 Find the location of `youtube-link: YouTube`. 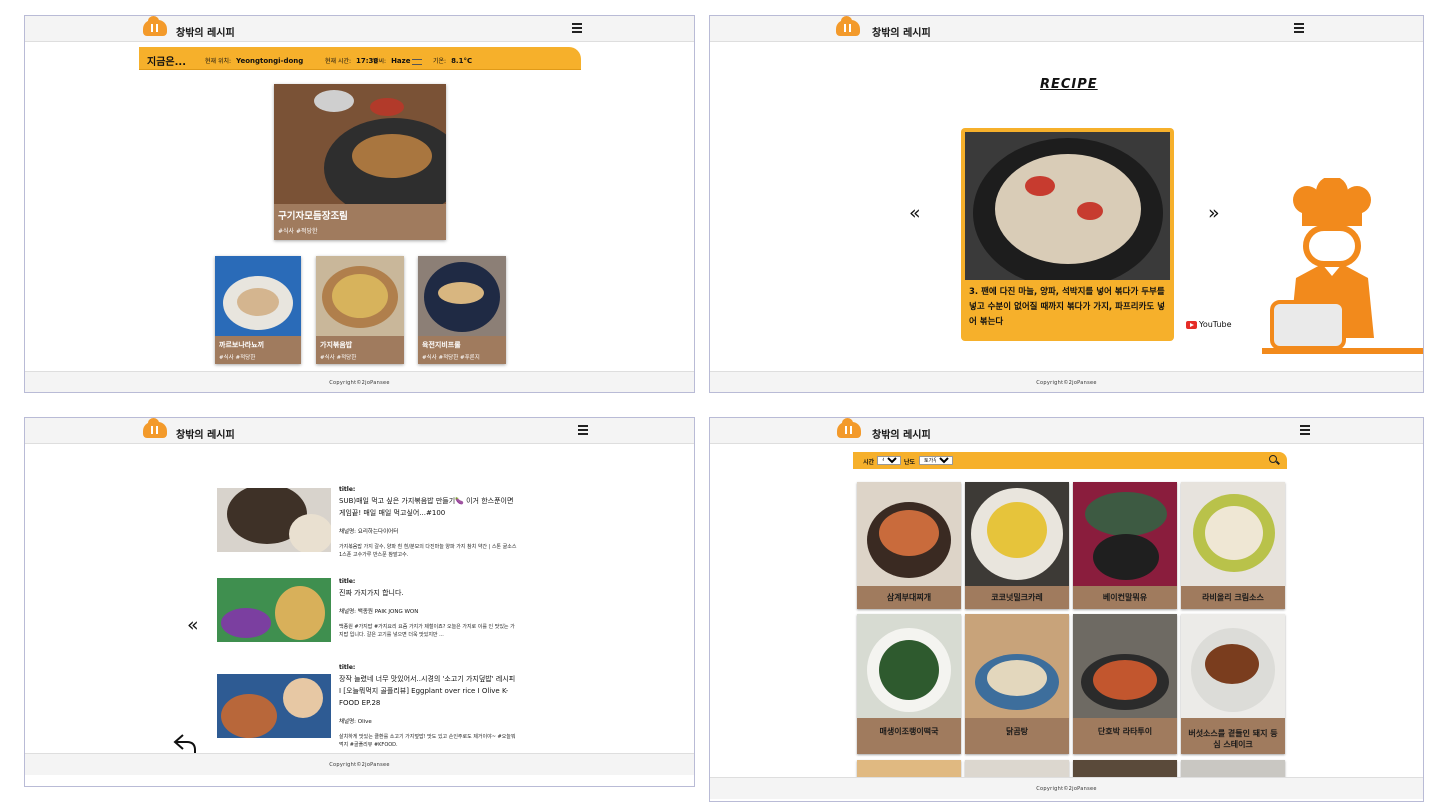

youtube-link: YouTube is located at coordinates (1209, 324).